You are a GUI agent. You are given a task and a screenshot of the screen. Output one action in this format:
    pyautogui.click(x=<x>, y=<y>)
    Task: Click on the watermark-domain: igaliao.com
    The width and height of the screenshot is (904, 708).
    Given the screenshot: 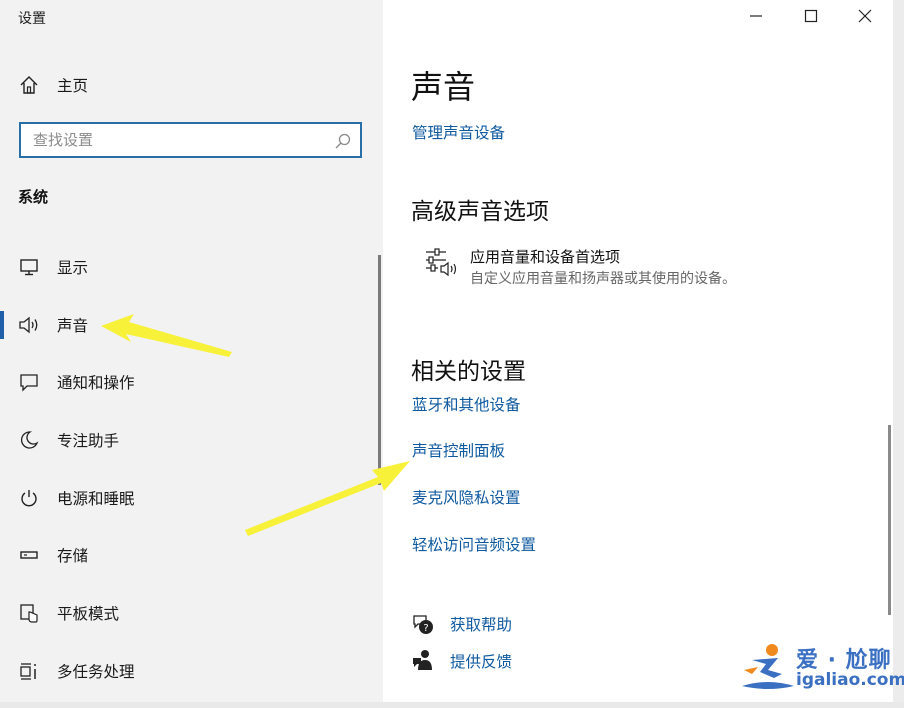 What is the action you would take?
    pyautogui.click(x=850, y=680)
    